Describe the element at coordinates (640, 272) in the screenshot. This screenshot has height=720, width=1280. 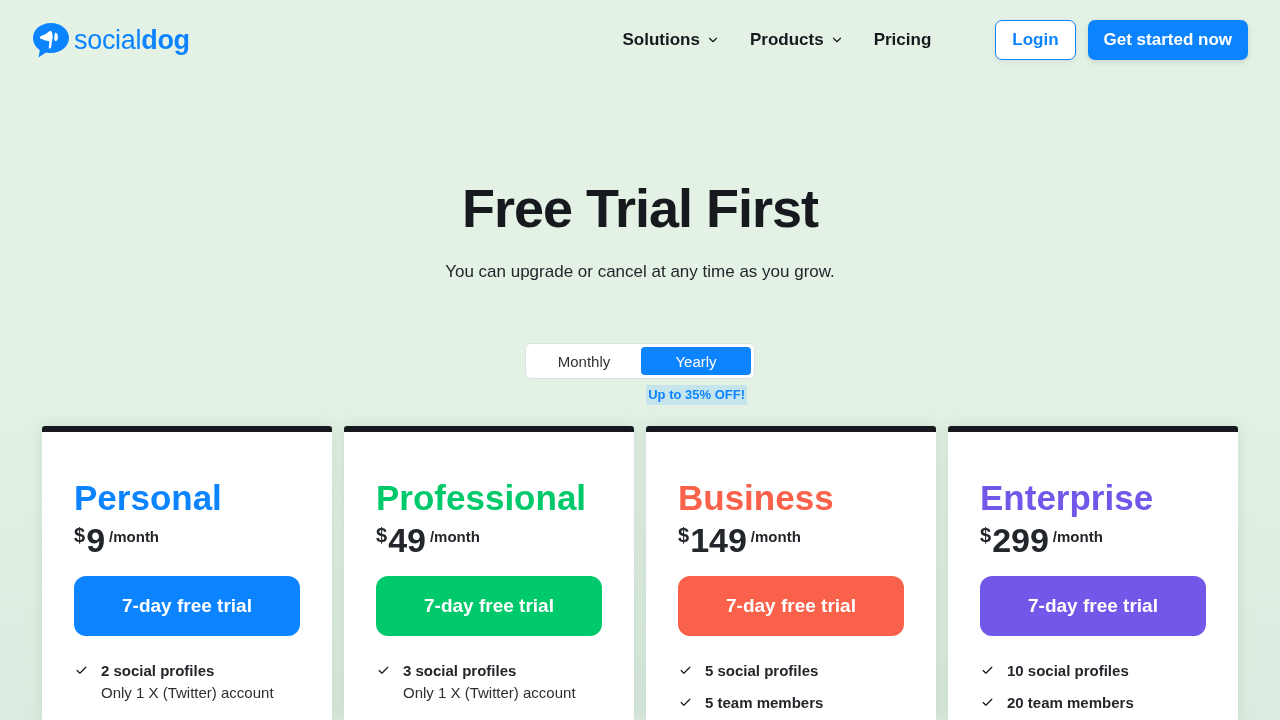
I see `page-subtitle: You can upgrade or cancel at any time as you grow.` at that location.